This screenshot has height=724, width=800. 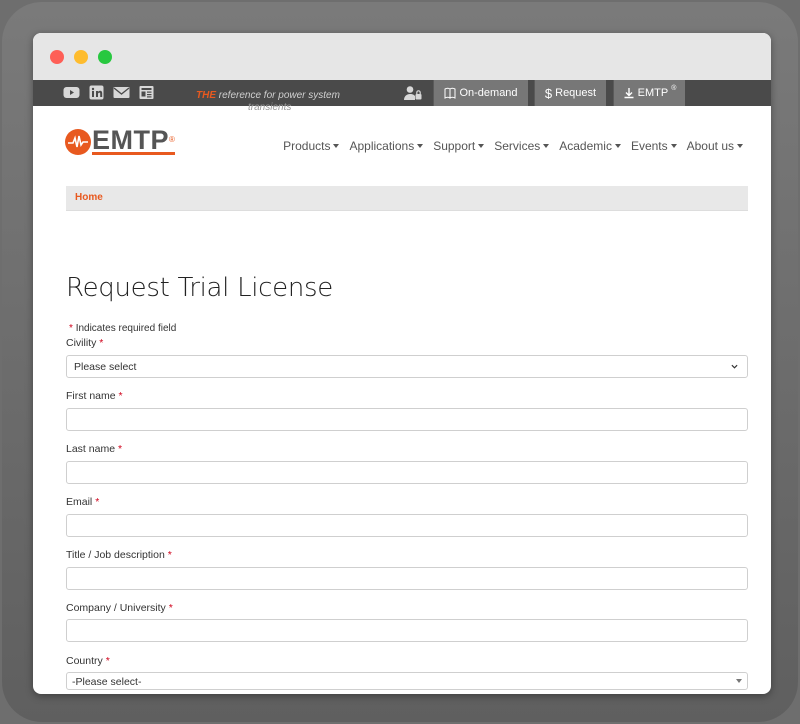 I want to click on last-name-field, so click(x=407, y=472).